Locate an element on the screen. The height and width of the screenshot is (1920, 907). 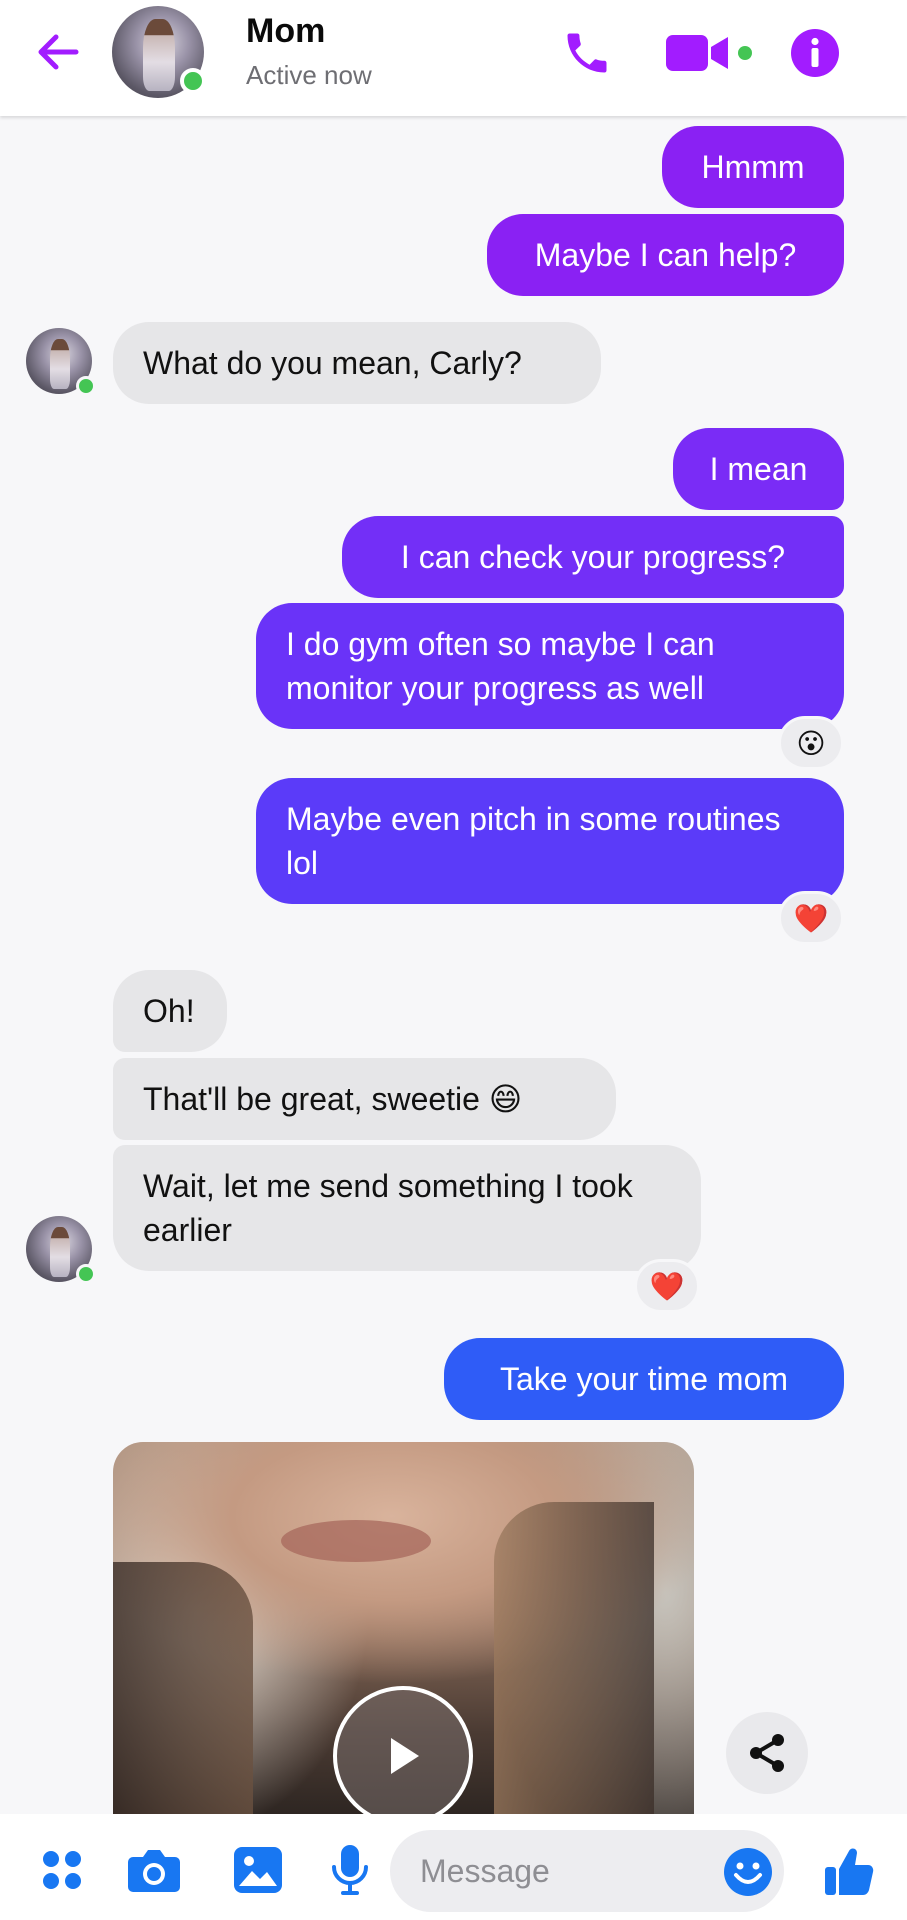
gallery-icon is located at coordinates (258, 1870).